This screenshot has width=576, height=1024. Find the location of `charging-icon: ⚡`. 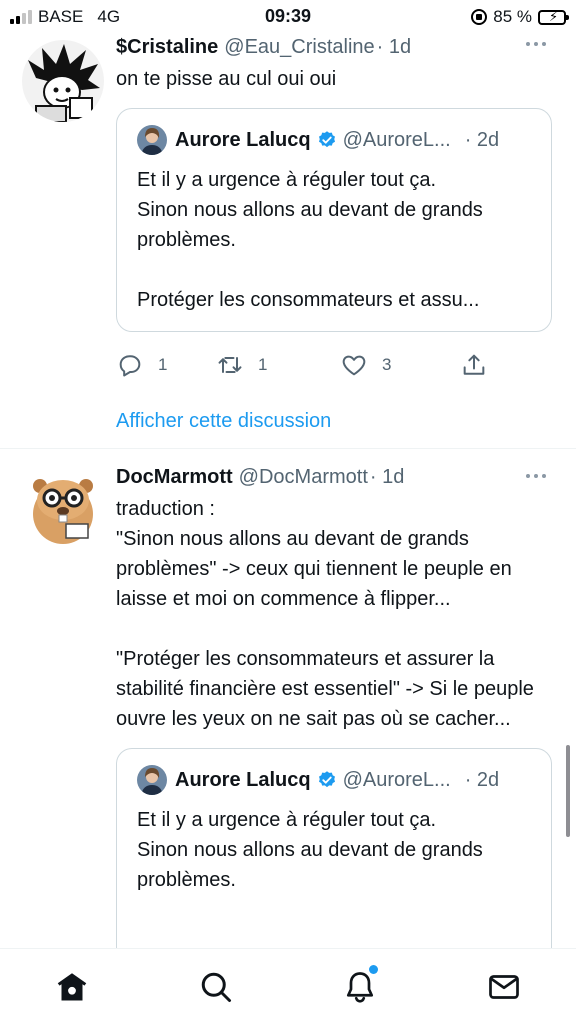

charging-icon: ⚡ is located at coordinates (554, 16).